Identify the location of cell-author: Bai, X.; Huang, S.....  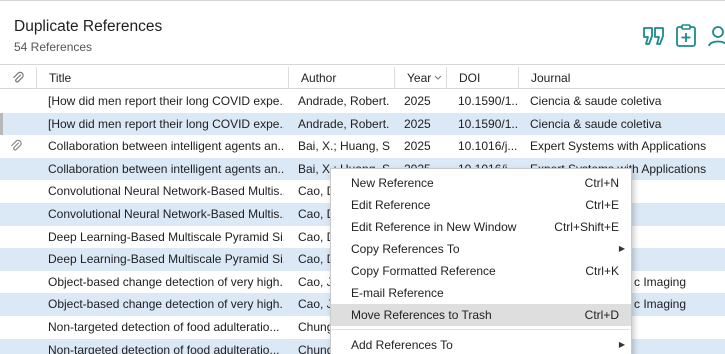
(344, 146).